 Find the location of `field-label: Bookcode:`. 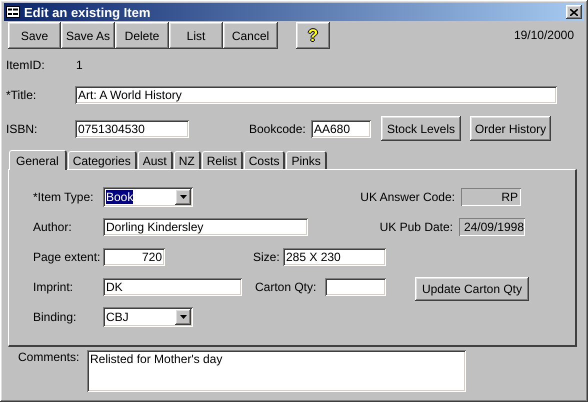

field-label: Bookcode: is located at coordinates (278, 129).